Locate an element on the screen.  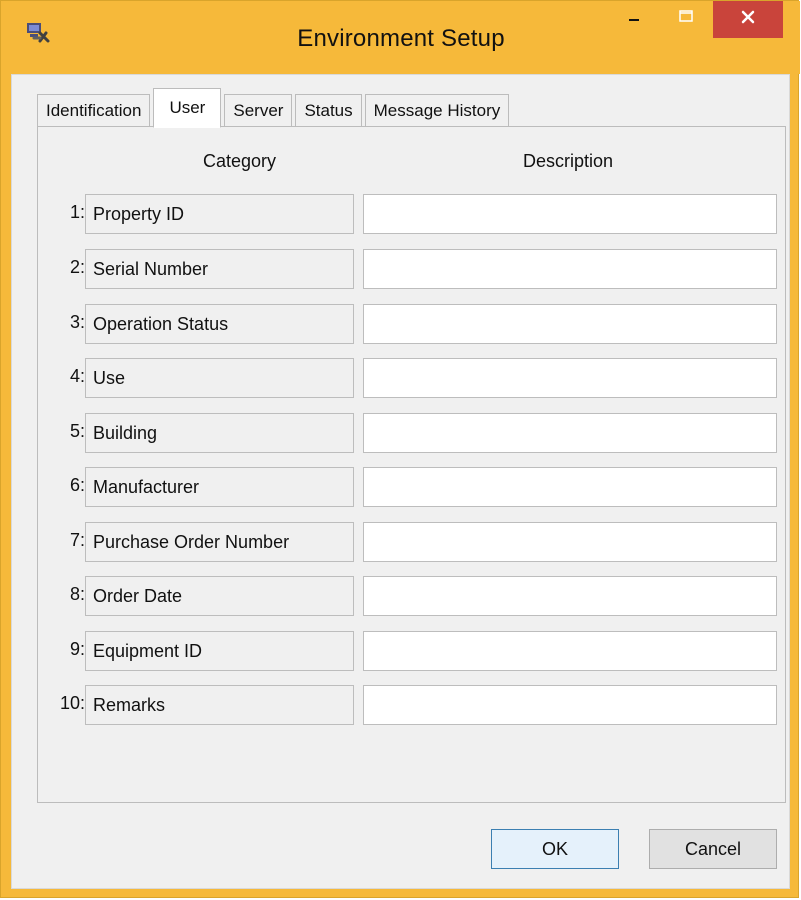
form-row-purchase-order-number: 7: Purchase Order Number is located at coordinates (412, 542).